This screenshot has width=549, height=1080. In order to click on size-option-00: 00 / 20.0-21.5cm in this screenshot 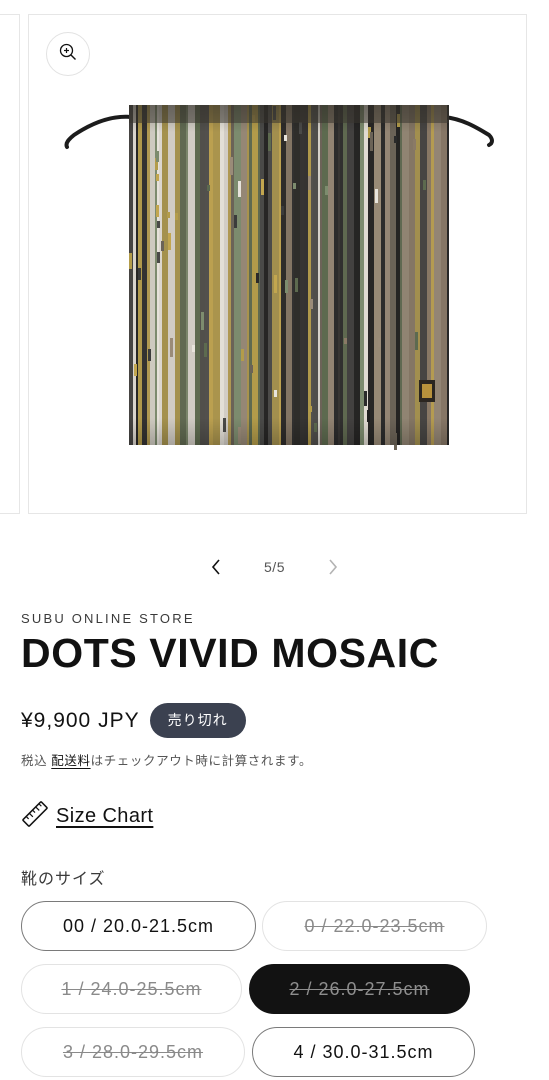, I will do `click(138, 926)`.